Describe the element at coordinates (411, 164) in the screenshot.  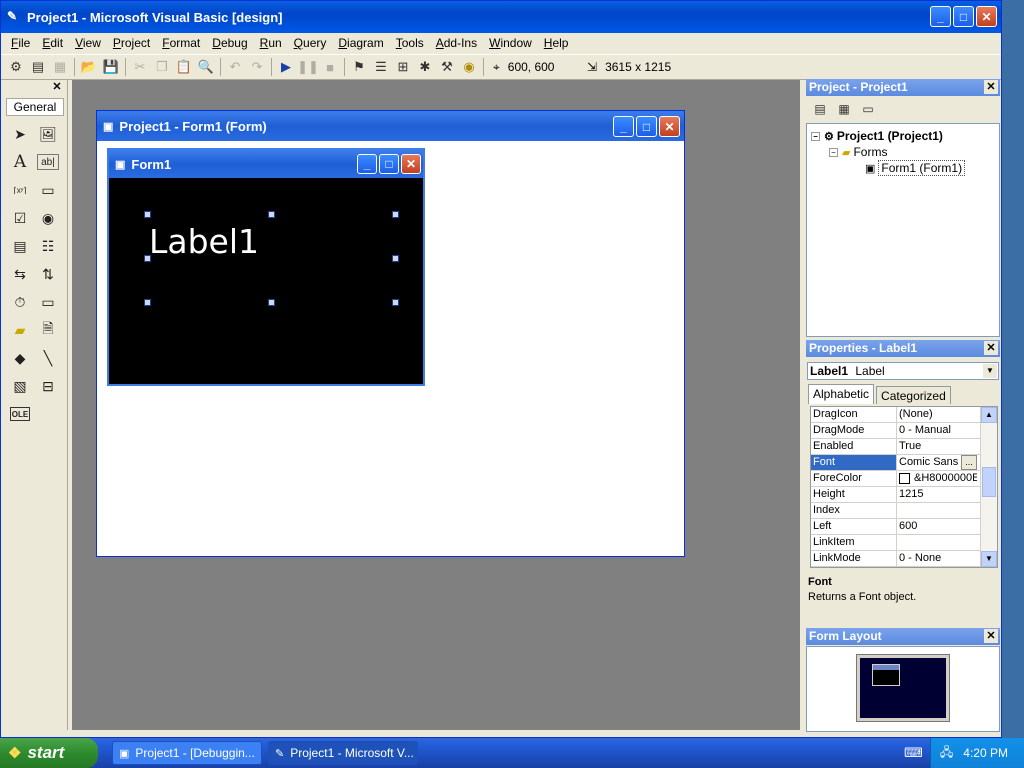
I see `form1-close-button: ✕` at that location.